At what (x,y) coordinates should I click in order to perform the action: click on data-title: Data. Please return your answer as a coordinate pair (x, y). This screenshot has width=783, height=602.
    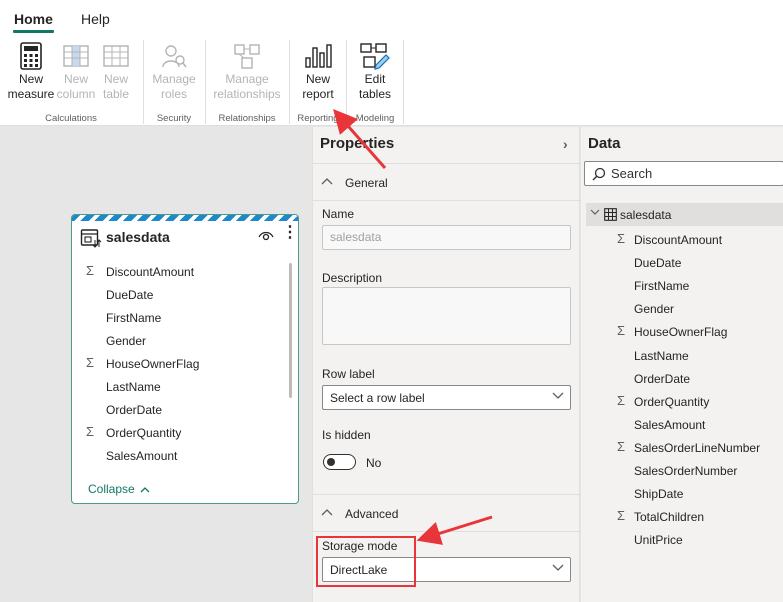
    Looking at the image, I should click on (604, 143).